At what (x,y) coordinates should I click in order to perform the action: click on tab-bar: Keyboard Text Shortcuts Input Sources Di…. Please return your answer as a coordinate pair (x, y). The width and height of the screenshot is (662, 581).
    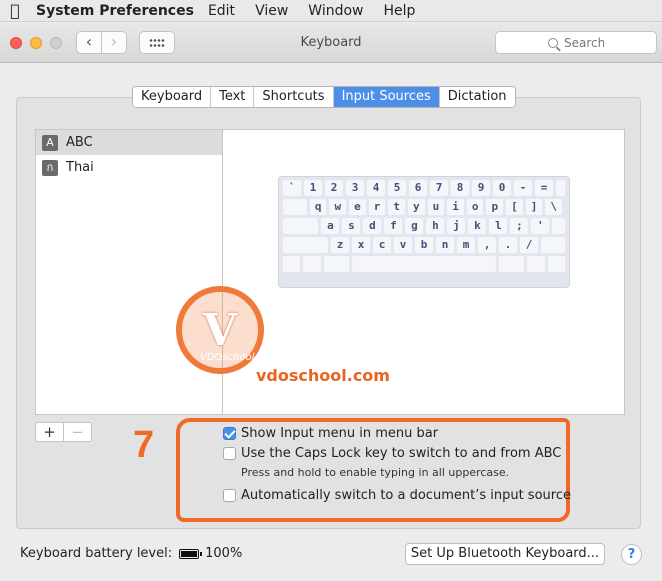
    Looking at the image, I should click on (324, 97).